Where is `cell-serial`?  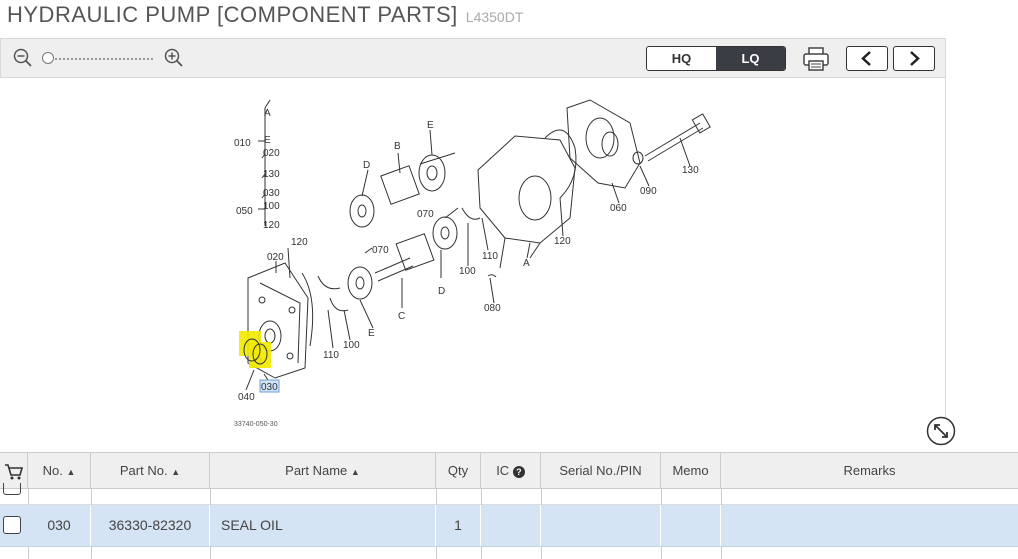 cell-serial is located at coordinates (601, 525).